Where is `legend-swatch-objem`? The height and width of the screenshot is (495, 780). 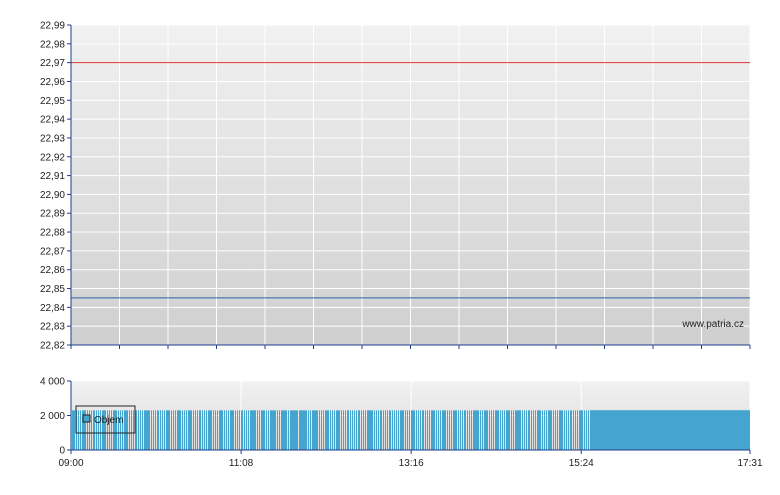
legend-swatch-objem is located at coordinates (86, 418).